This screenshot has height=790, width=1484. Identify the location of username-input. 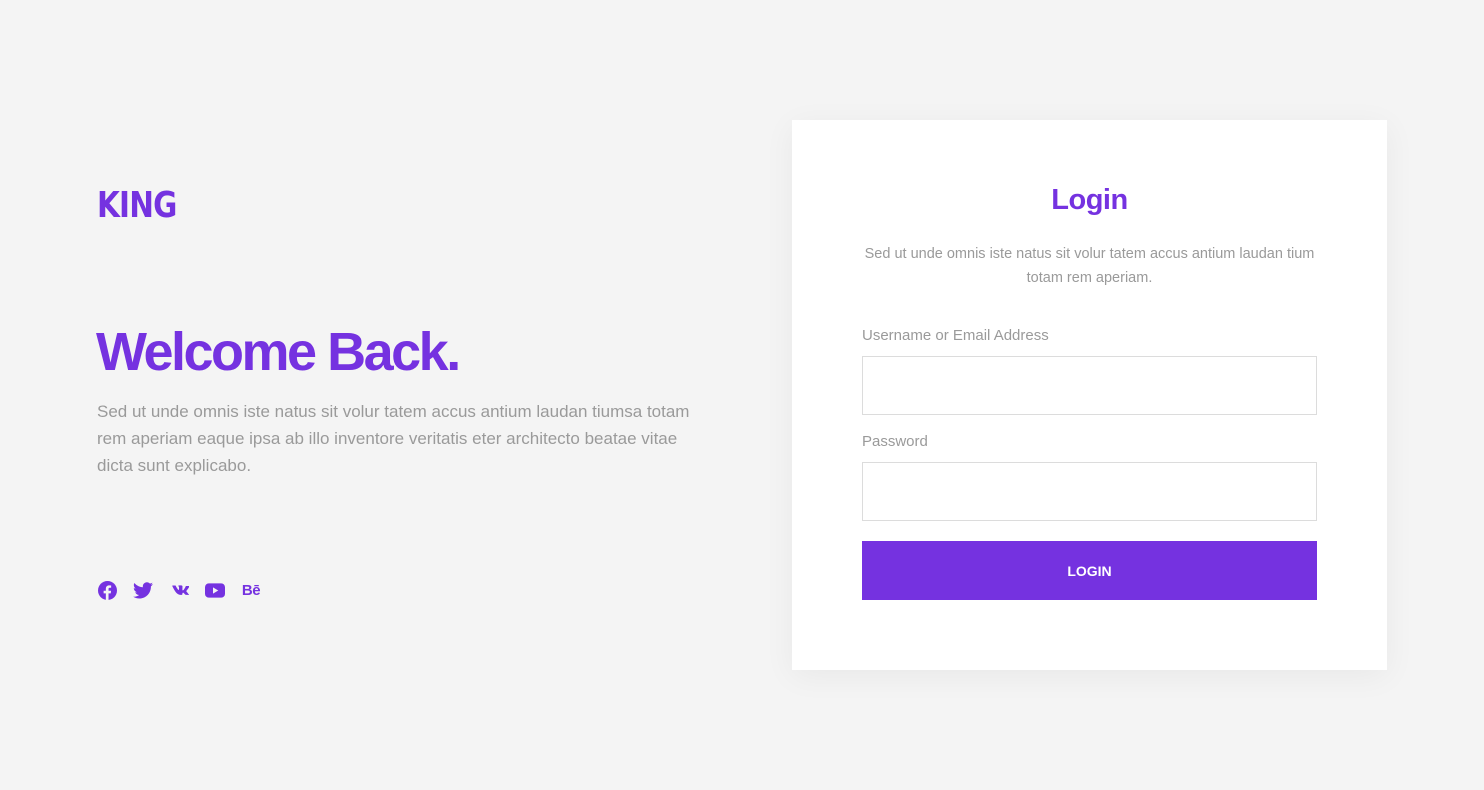
(1089, 385).